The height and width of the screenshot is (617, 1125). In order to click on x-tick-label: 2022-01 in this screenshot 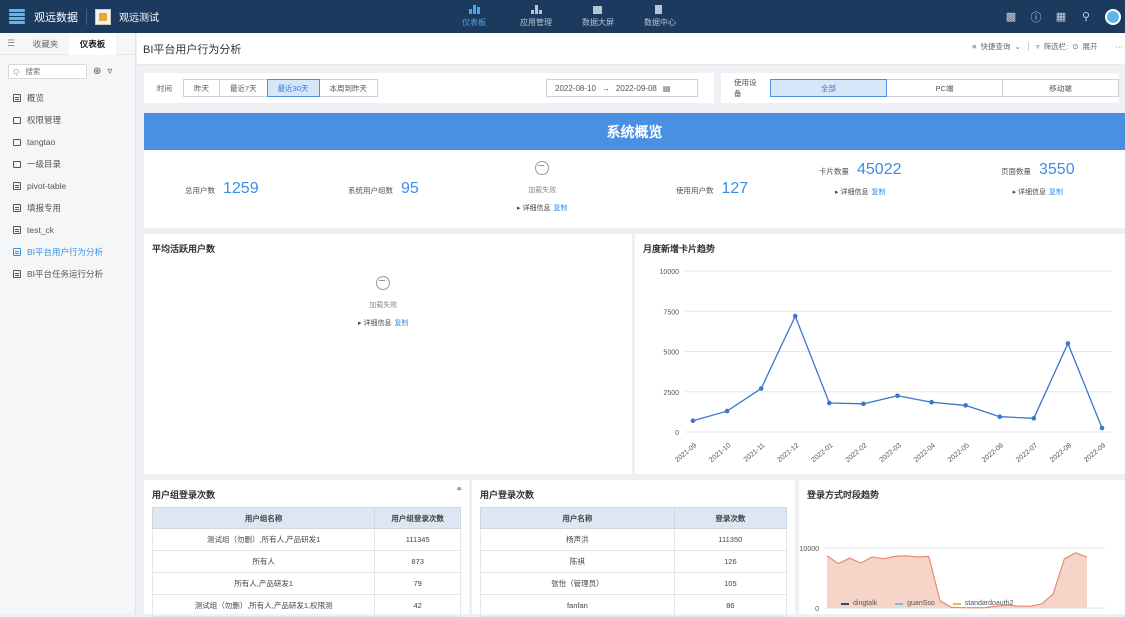, I will do `click(822, 453)`.